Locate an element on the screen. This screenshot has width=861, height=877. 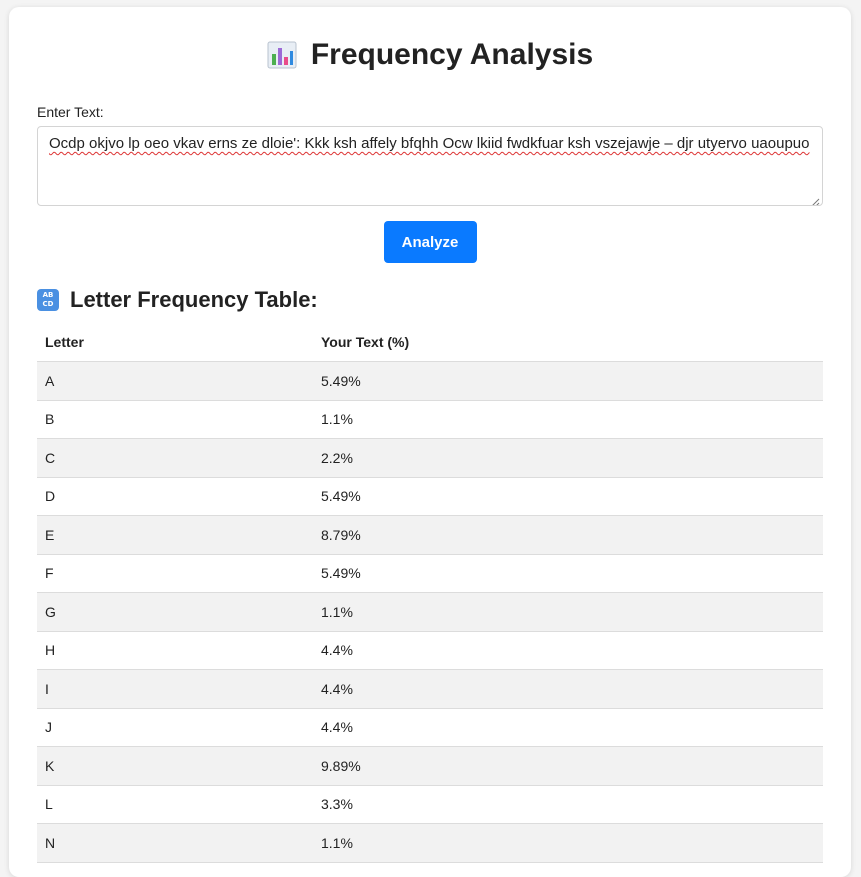
page-title: Frequency Analysis is located at coordinates (430, 55).